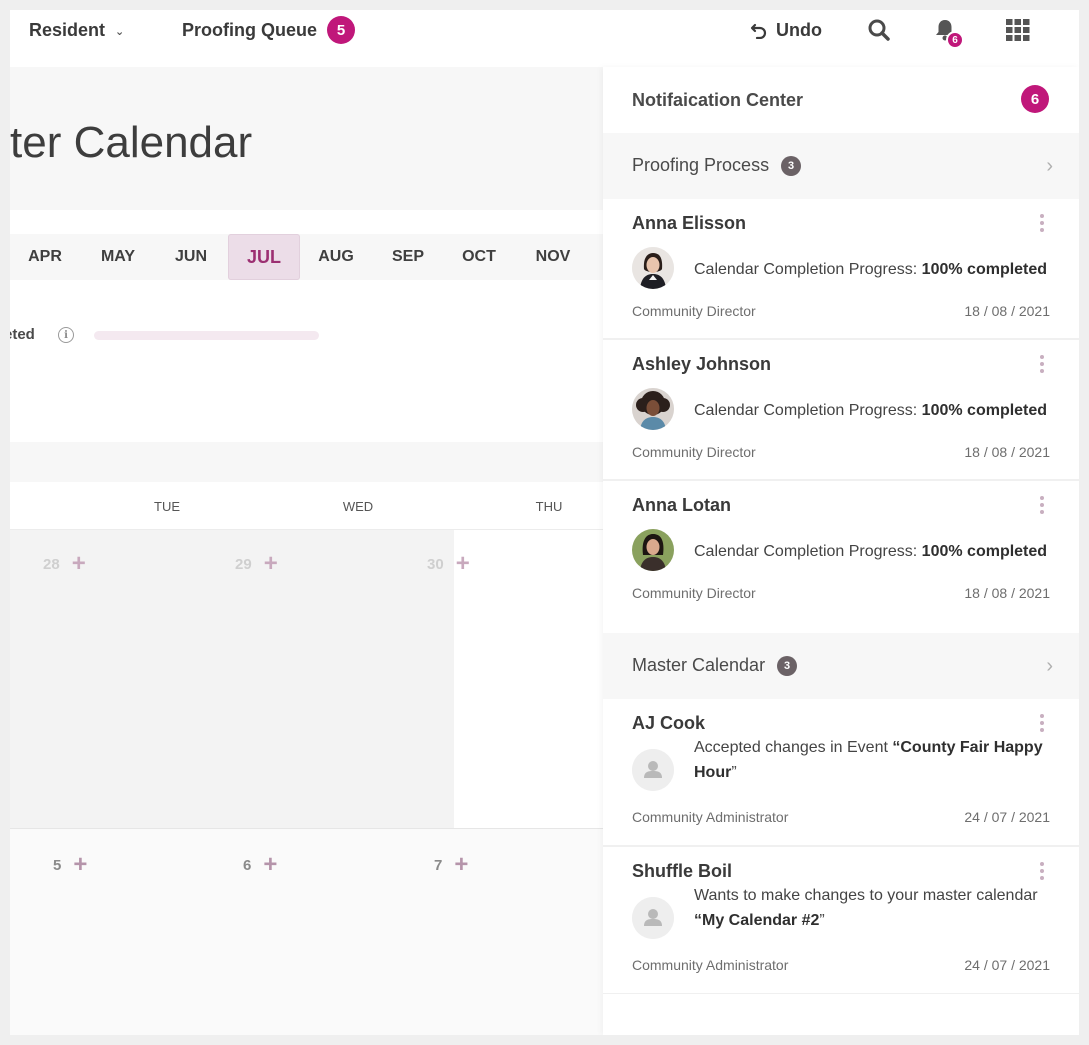 This screenshot has width=1089, height=1045. Describe the element at coordinates (118, 257) in the screenshot. I see `month-tab-may: MAY` at that location.